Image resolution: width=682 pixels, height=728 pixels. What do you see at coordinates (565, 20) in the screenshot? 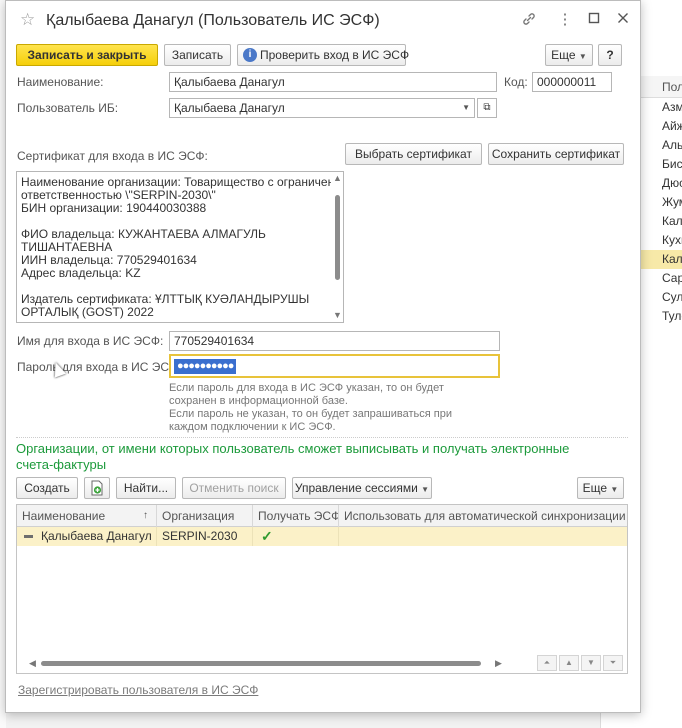
I see `more-dots-icon: ⋮` at bounding box center [565, 20].